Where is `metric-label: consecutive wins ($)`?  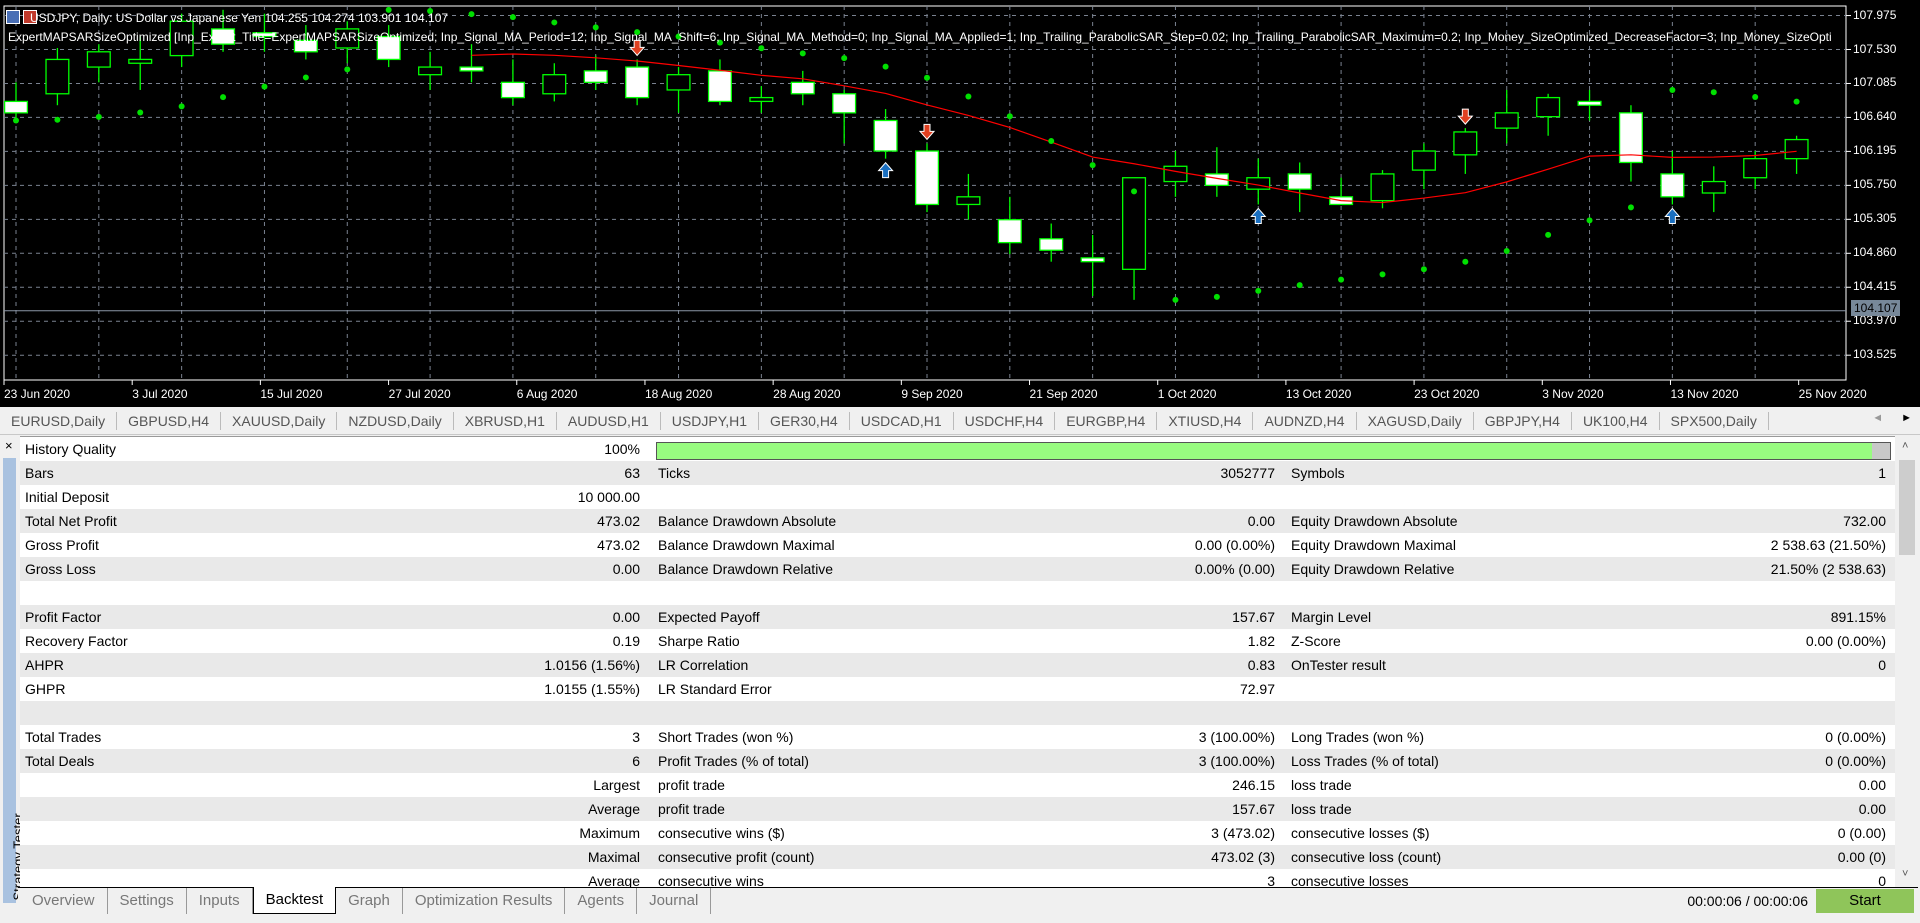
metric-label: consecutive wins ($) is located at coordinates (721, 833).